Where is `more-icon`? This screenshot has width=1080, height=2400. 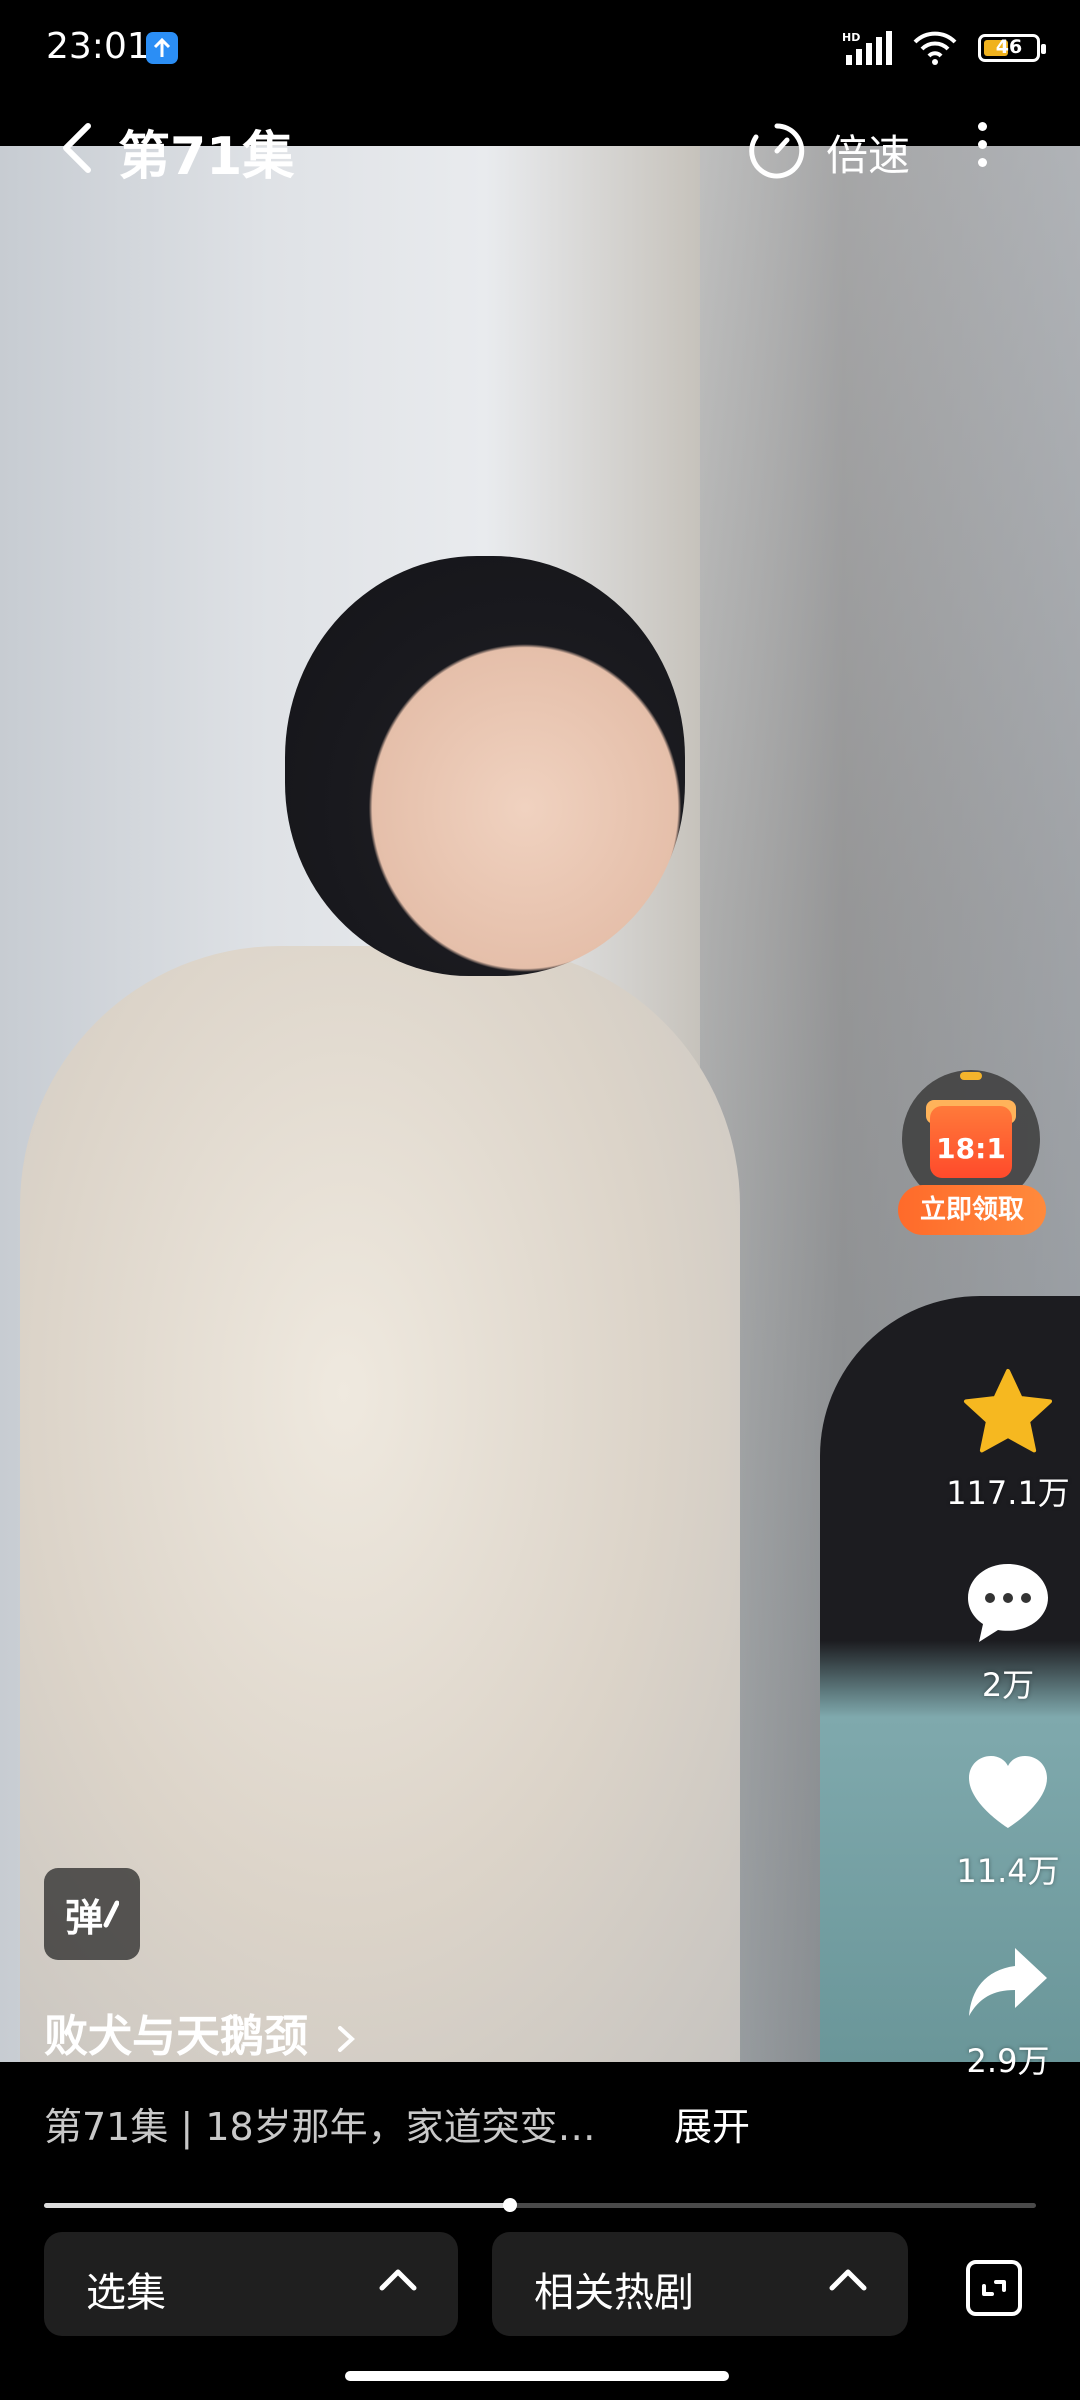
more-icon is located at coordinates (982, 144).